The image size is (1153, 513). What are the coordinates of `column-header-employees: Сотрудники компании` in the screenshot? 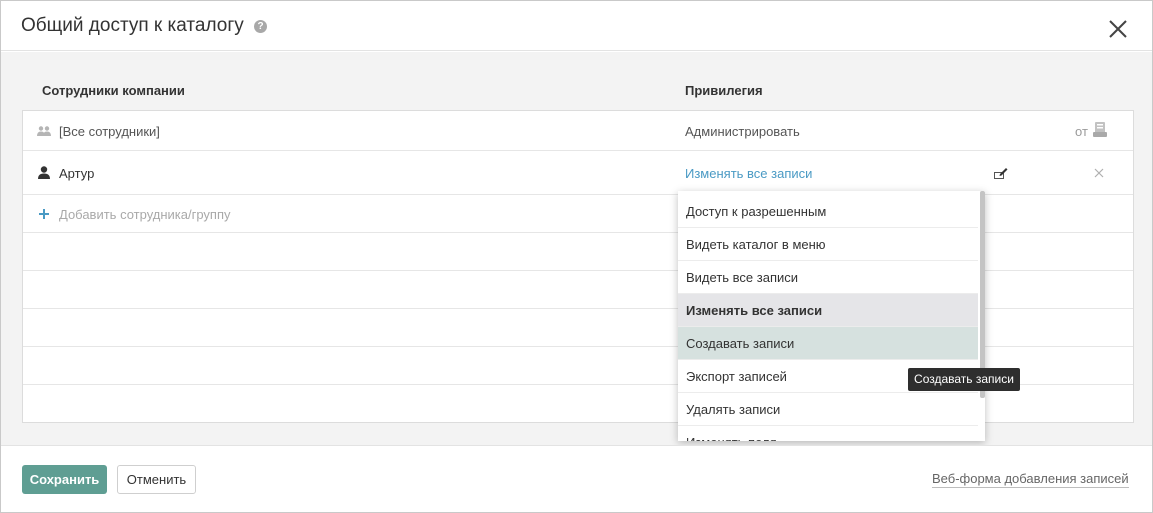 It's located at (113, 90).